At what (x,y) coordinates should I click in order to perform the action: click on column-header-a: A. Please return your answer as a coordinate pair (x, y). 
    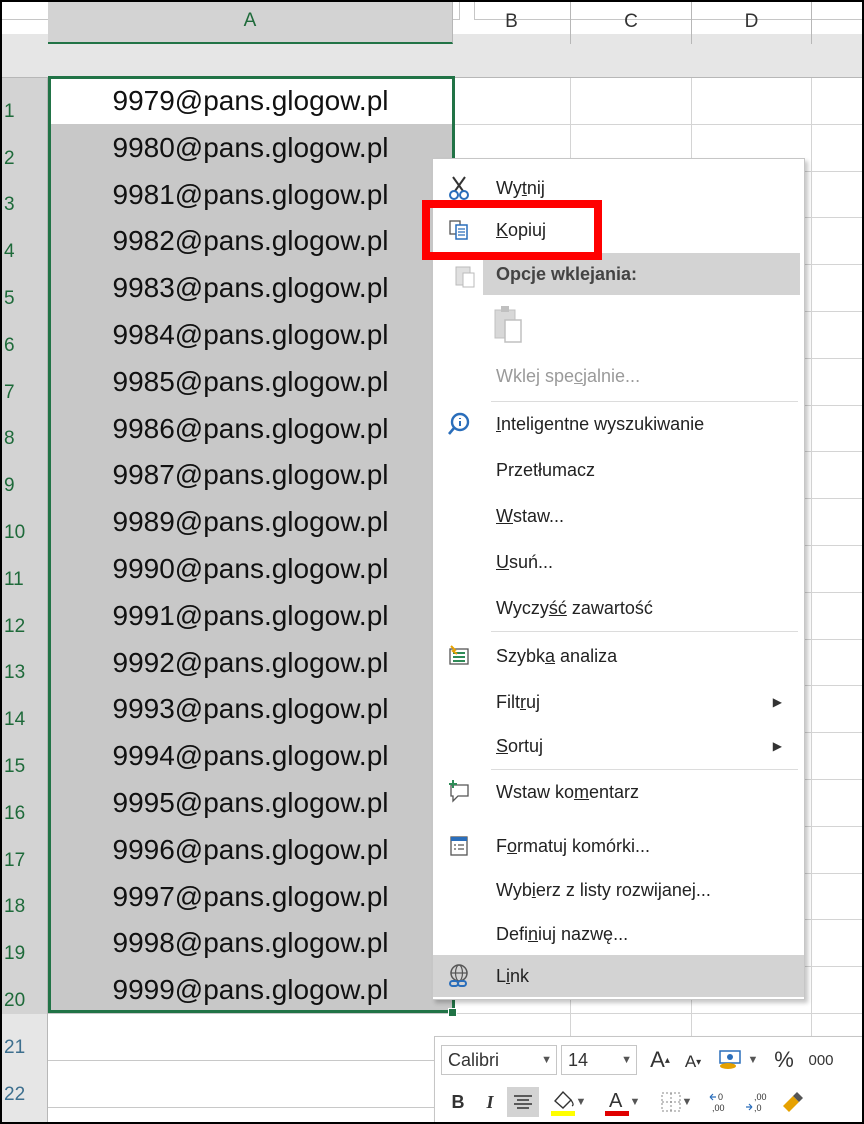
    Looking at the image, I should click on (250, 22).